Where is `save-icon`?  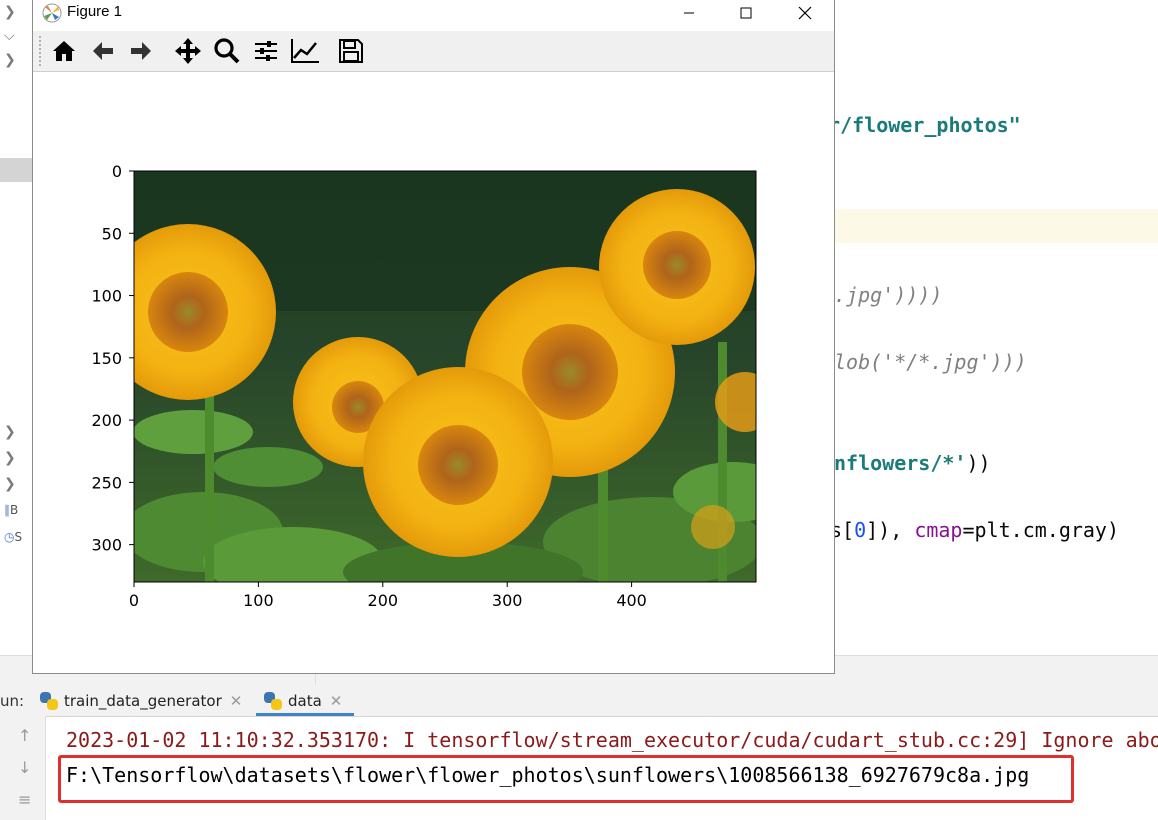 save-icon is located at coordinates (351, 51).